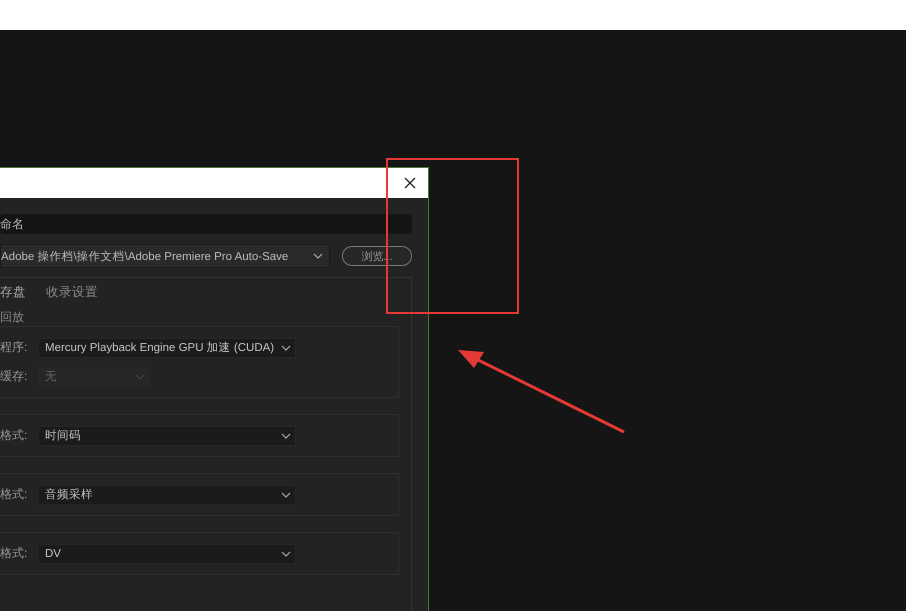 The image size is (906, 611). What do you see at coordinates (167, 348) in the screenshot?
I see `dropdown: Mercury Playback Engine GPU 加速 (CUDA)` at bounding box center [167, 348].